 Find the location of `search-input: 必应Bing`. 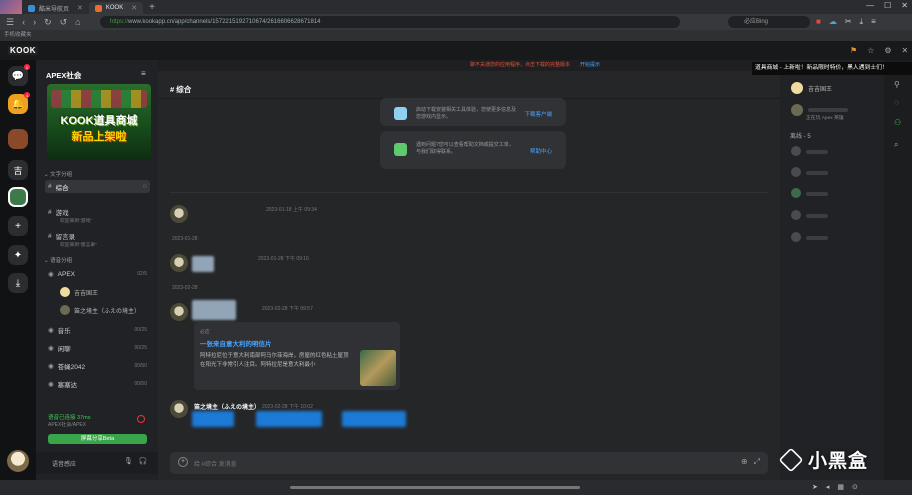

search-input: 必应Bing is located at coordinates (769, 22).